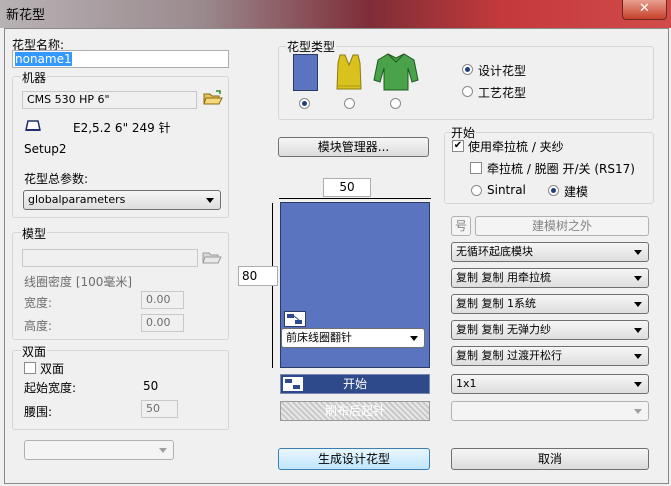 This screenshot has width=671, height=486. I want to click on pattern-name-input: noname1, so click(120, 59).